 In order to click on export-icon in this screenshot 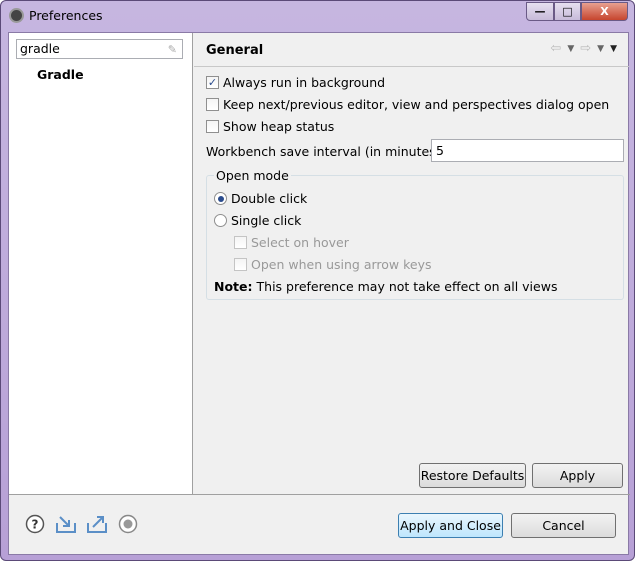, I will do `click(97, 524)`.